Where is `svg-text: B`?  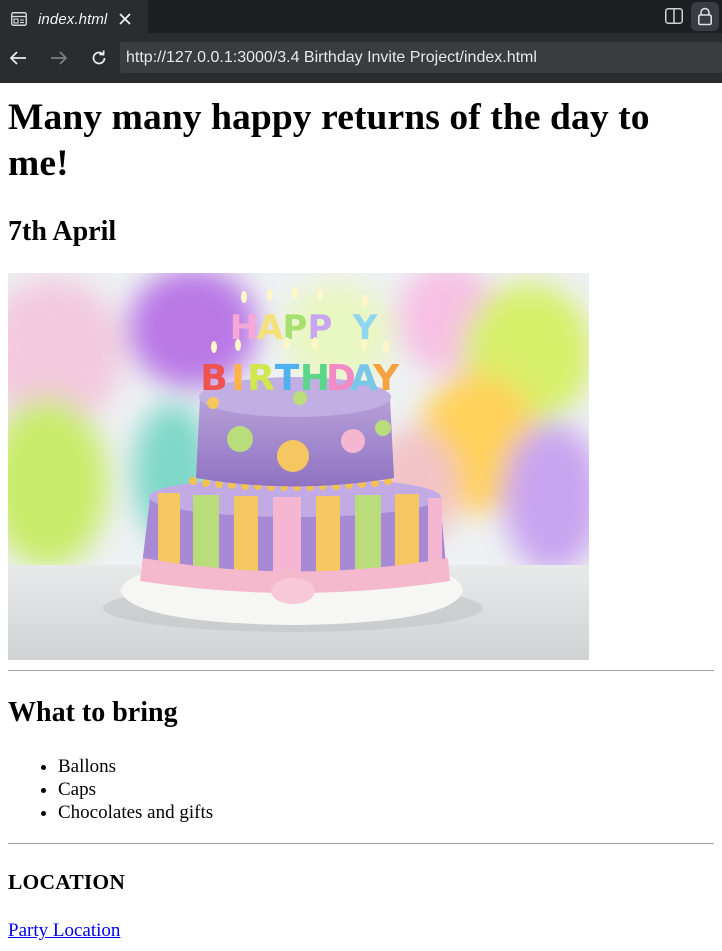
svg-text: B is located at coordinates (213, 378).